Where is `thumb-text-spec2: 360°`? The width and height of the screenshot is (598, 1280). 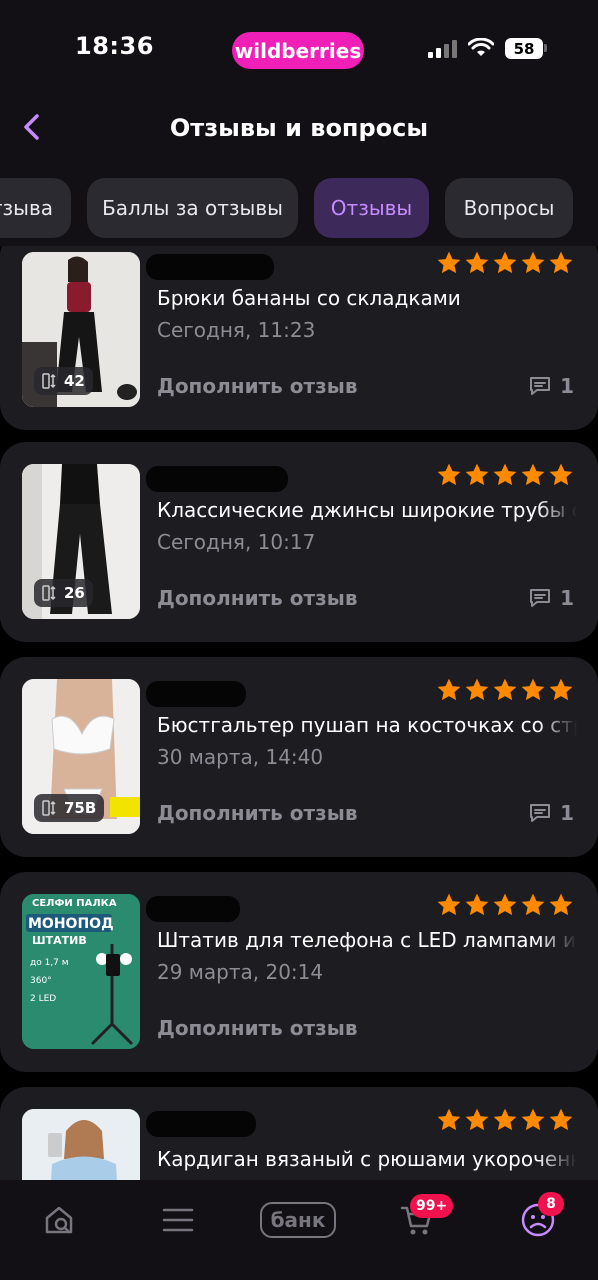 thumb-text-spec2: 360° is located at coordinates (41, 981).